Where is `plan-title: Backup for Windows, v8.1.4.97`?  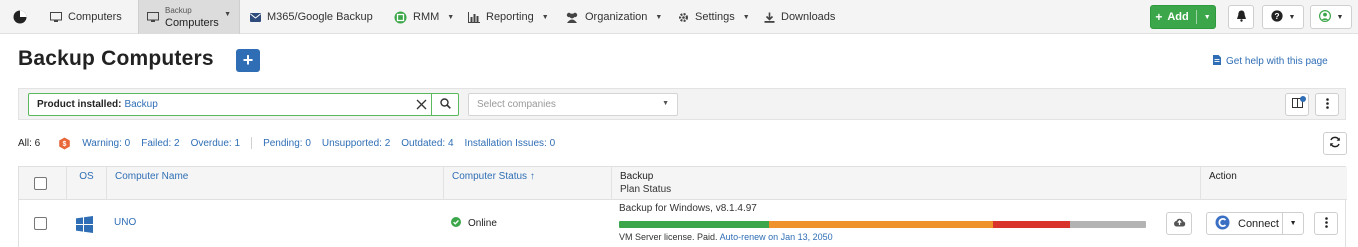 plan-title: Backup for Windows, v8.1.4.97 is located at coordinates (688, 208).